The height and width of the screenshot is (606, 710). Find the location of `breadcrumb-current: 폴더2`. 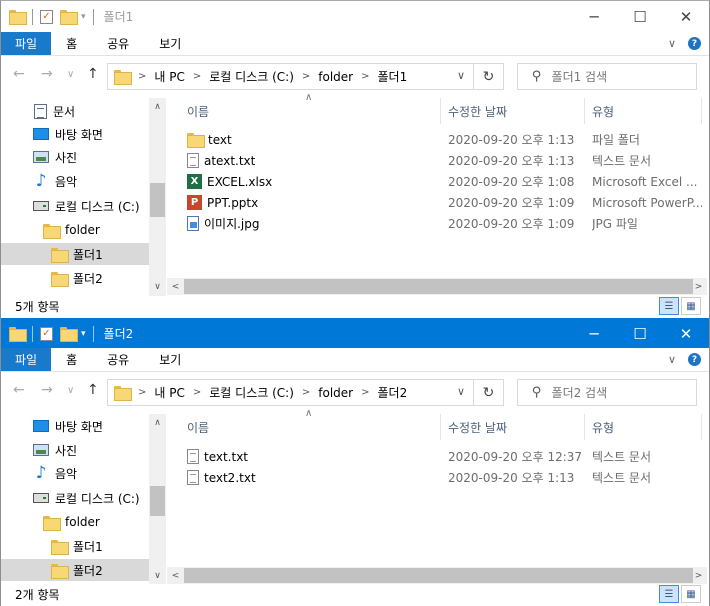

breadcrumb-current: 폴더2 is located at coordinates (393, 392).